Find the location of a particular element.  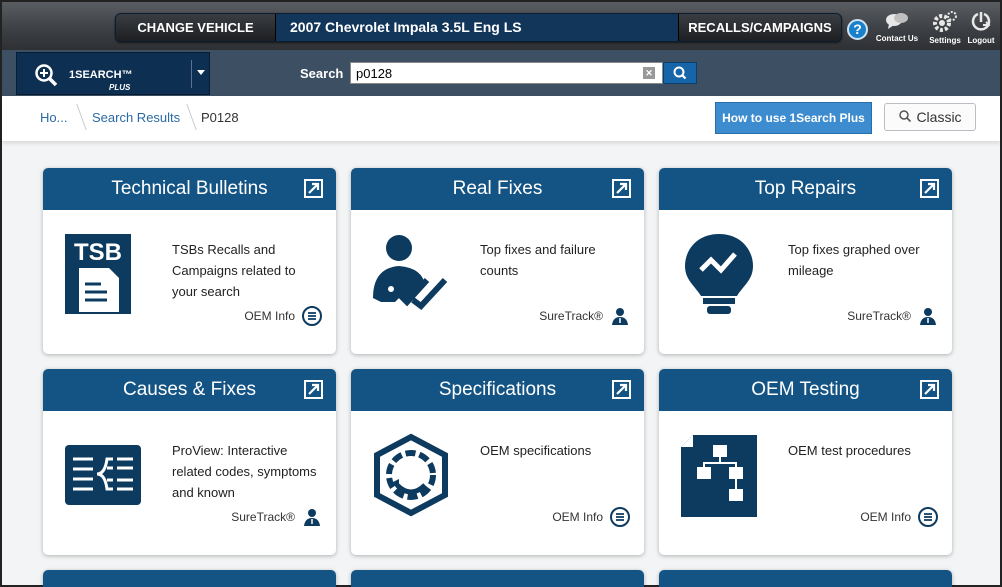

recalls-campaigns-button: RECALLS/CAMPAIGNS is located at coordinates (759, 27).